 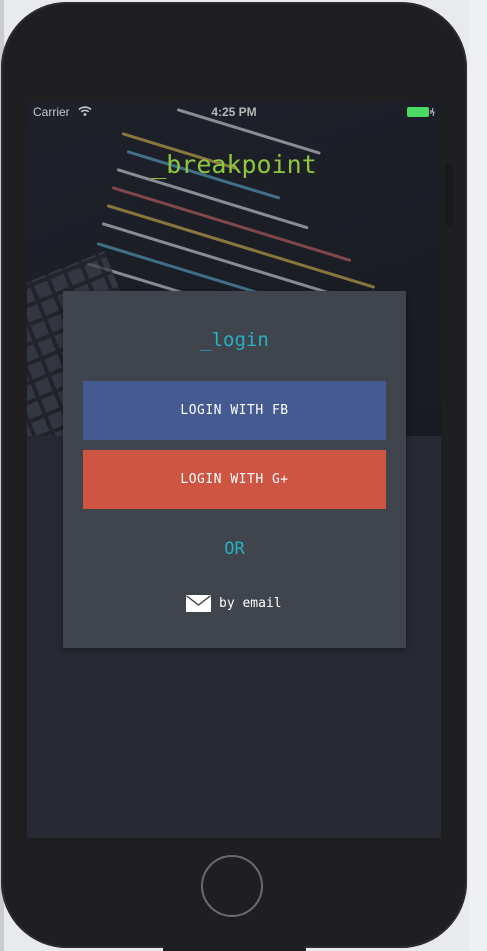 What do you see at coordinates (234, 549) in the screenshot?
I see `or-separator: OR` at bounding box center [234, 549].